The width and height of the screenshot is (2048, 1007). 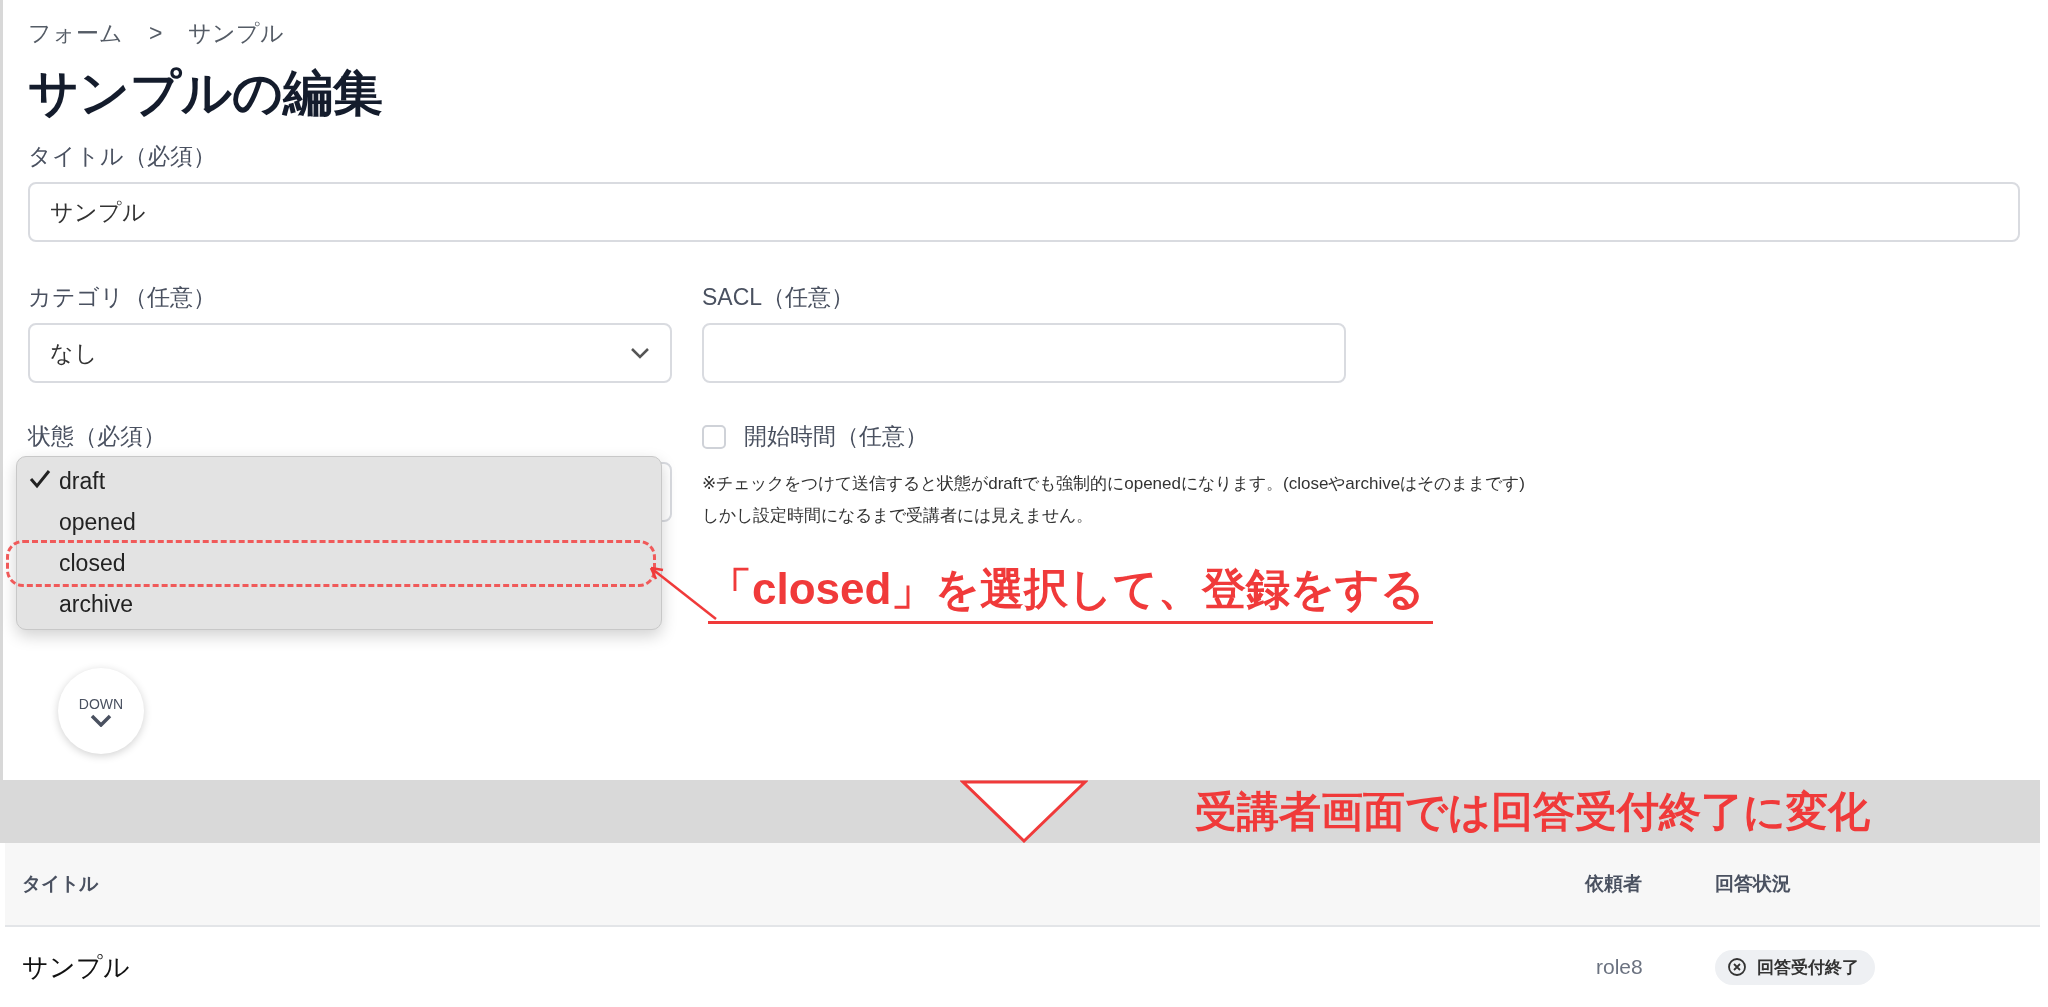 I want to click on field-label: 状態（必須）, so click(x=97, y=436).